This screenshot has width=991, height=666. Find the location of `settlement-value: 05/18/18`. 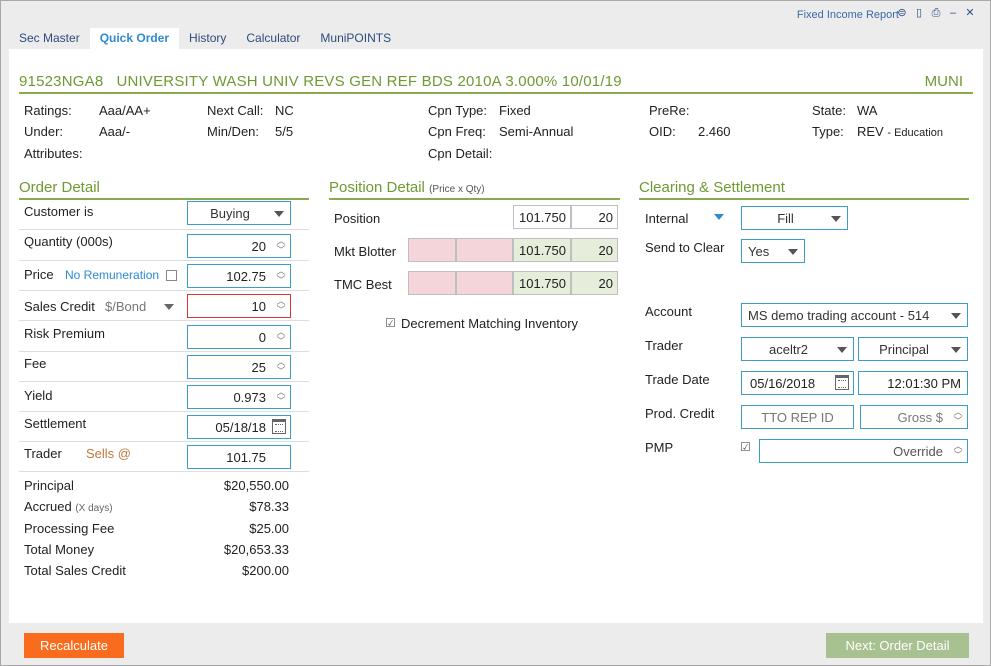

settlement-value: 05/18/18 is located at coordinates (240, 427).